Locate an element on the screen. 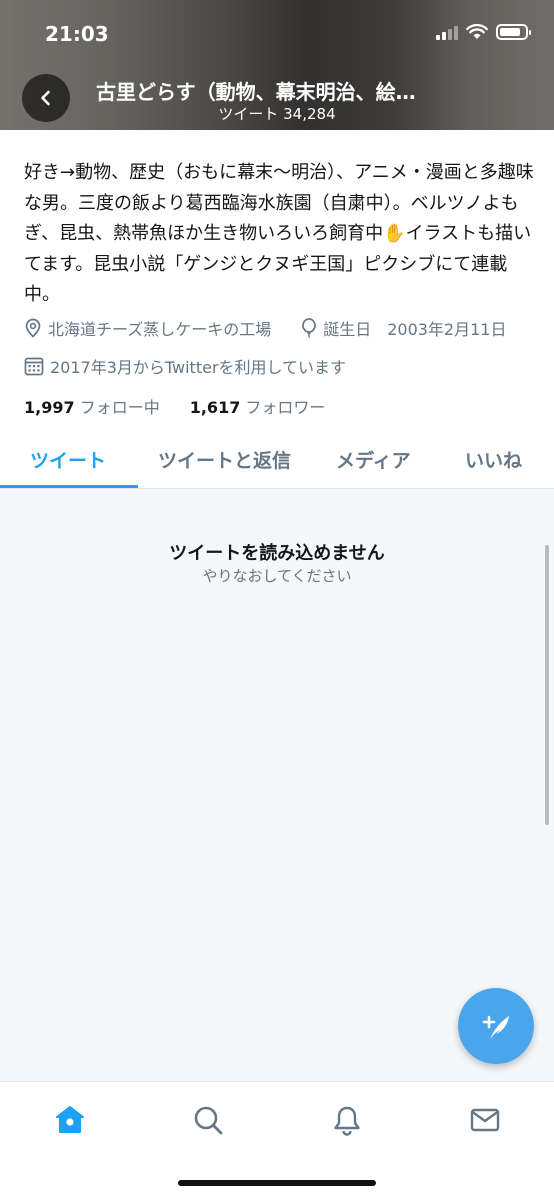 Image resolution: width=554 pixels, height=1200 pixels. followers-label: フォロワー is located at coordinates (285, 407).